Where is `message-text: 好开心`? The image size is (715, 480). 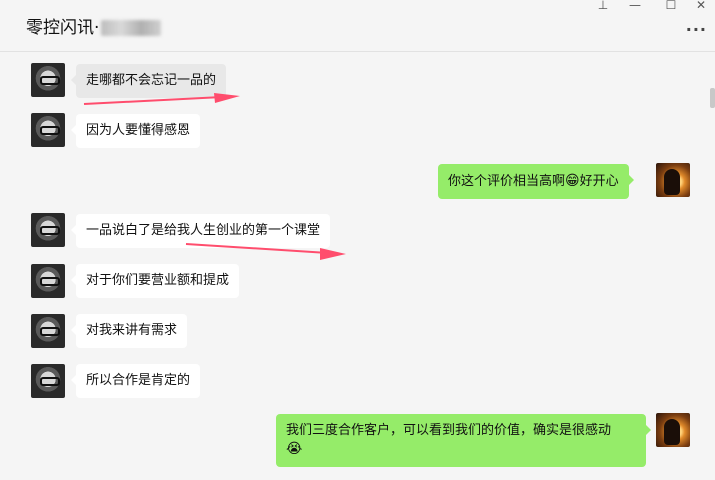
message-text: 好开心 is located at coordinates (599, 181).